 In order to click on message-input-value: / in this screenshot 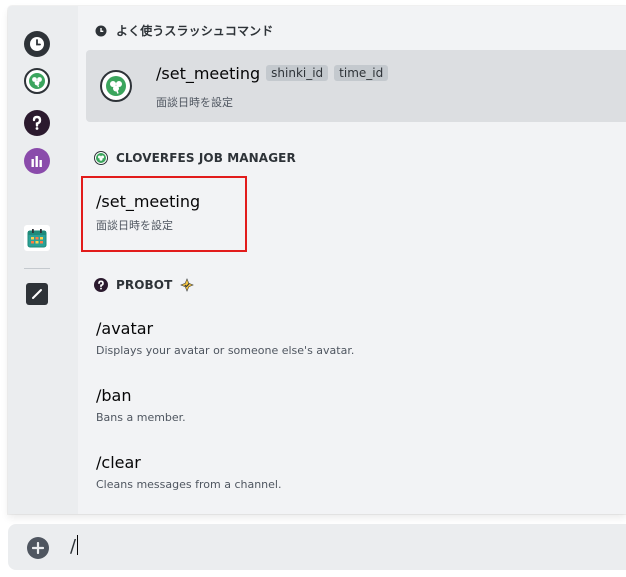, I will do `click(73, 546)`.